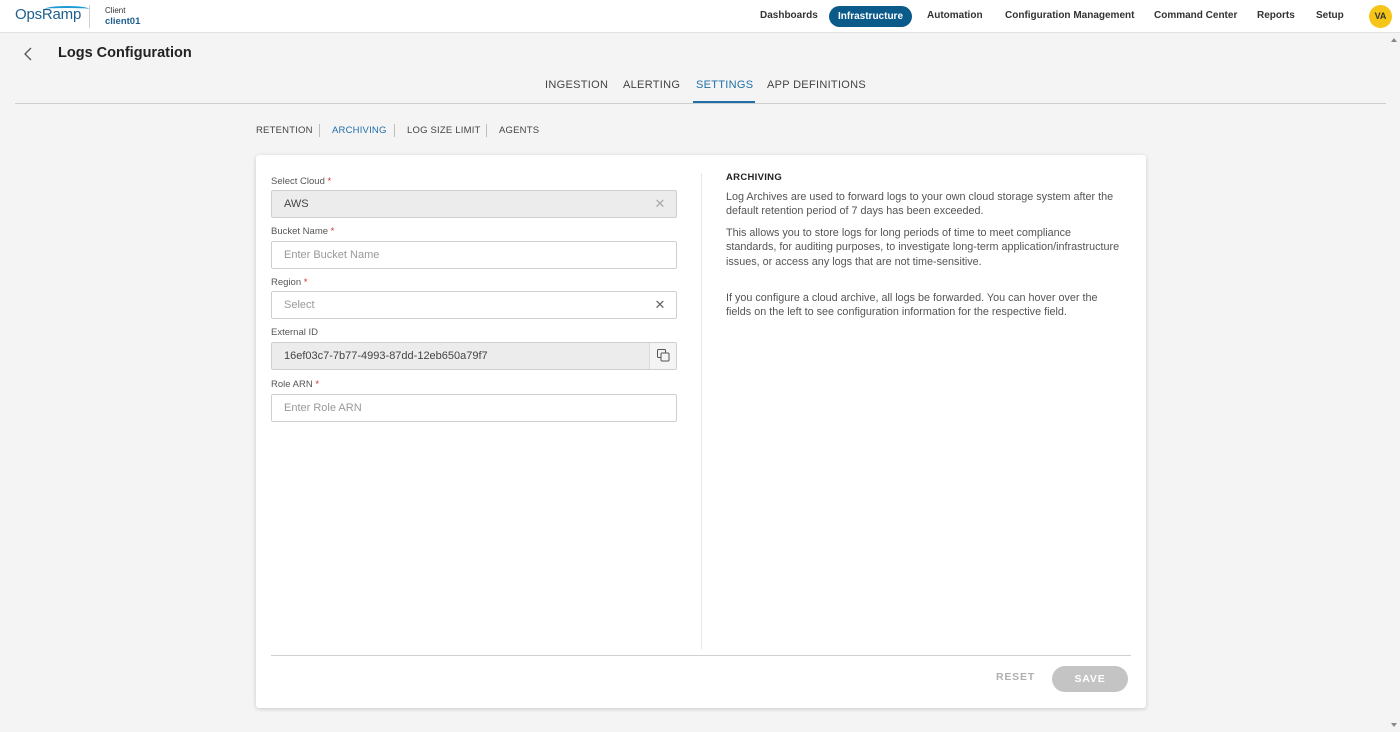  Describe the element at coordinates (299, 305) in the screenshot. I see `region-placeholder: Select` at that location.